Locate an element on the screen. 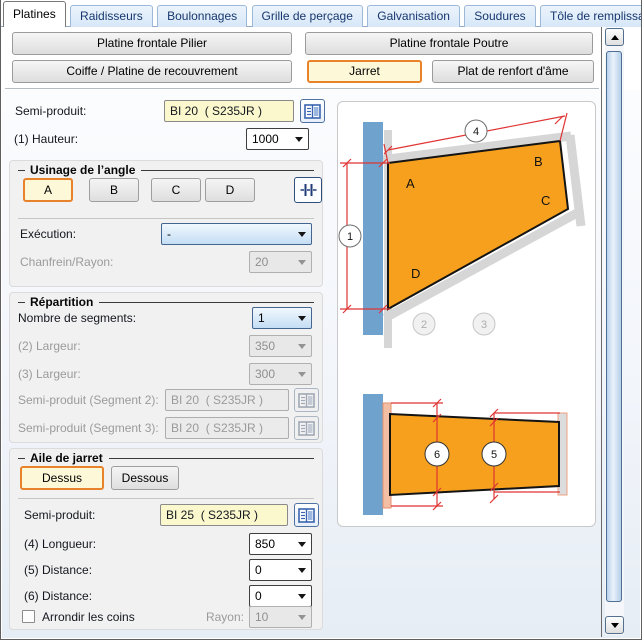 The height and width of the screenshot is (640, 642). arrow-down-icon is located at coordinates (614, 625).